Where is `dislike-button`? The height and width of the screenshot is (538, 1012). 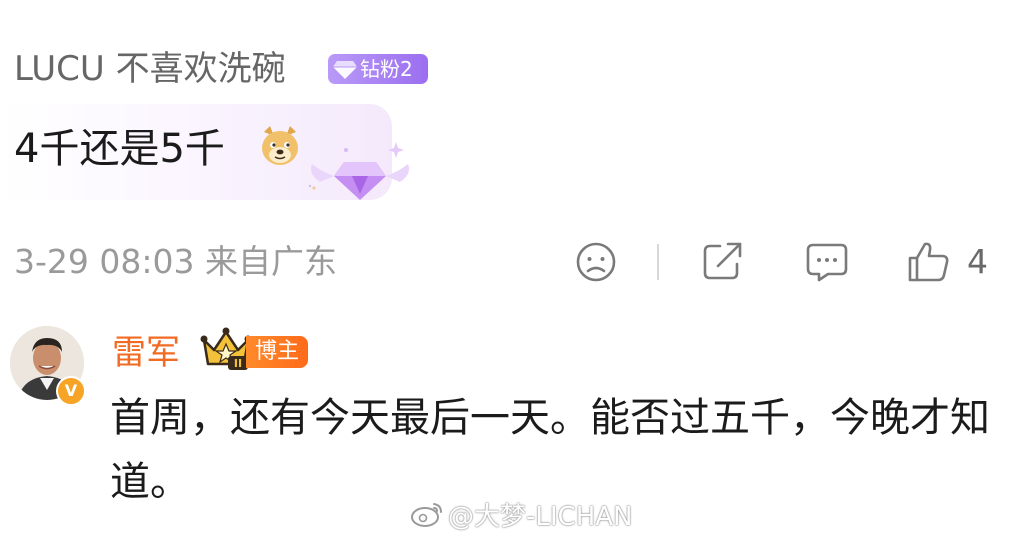
dislike-button is located at coordinates (596, 262).